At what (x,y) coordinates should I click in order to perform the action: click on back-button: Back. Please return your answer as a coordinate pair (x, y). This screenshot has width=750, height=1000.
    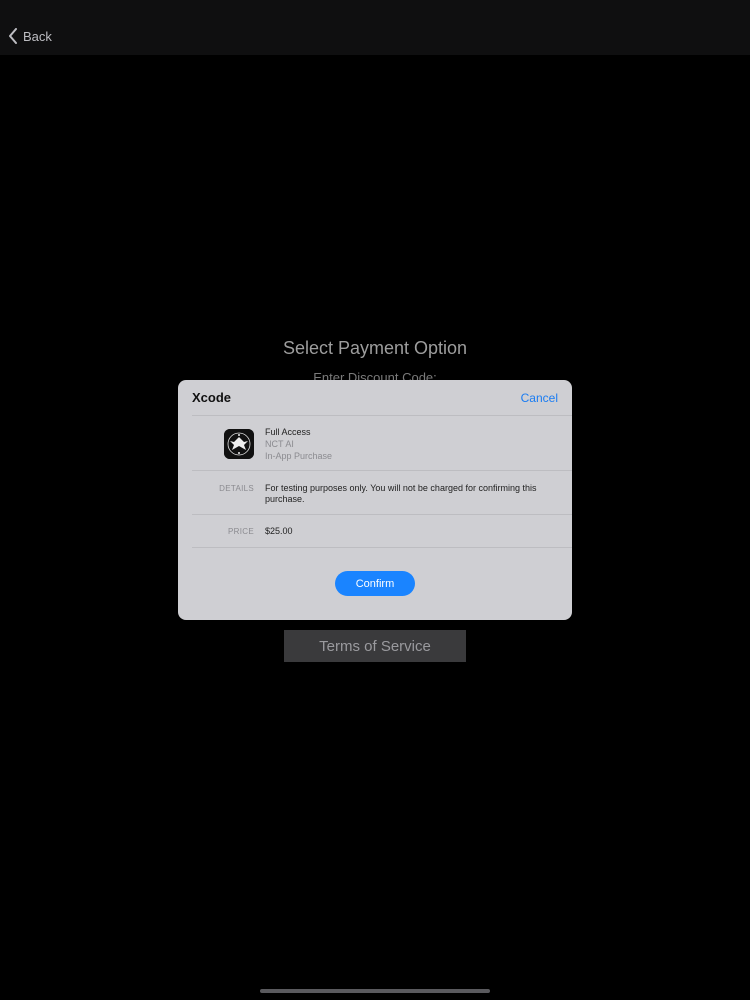
    Looking at the image, I should click on (30, 36).